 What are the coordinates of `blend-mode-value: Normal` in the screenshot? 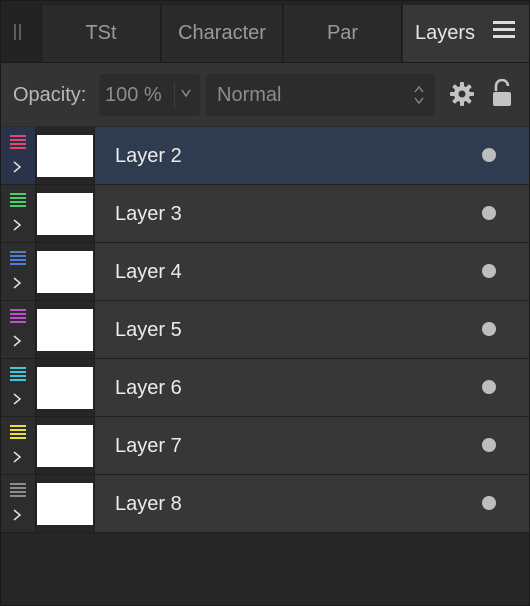 It's located at (249, 95).